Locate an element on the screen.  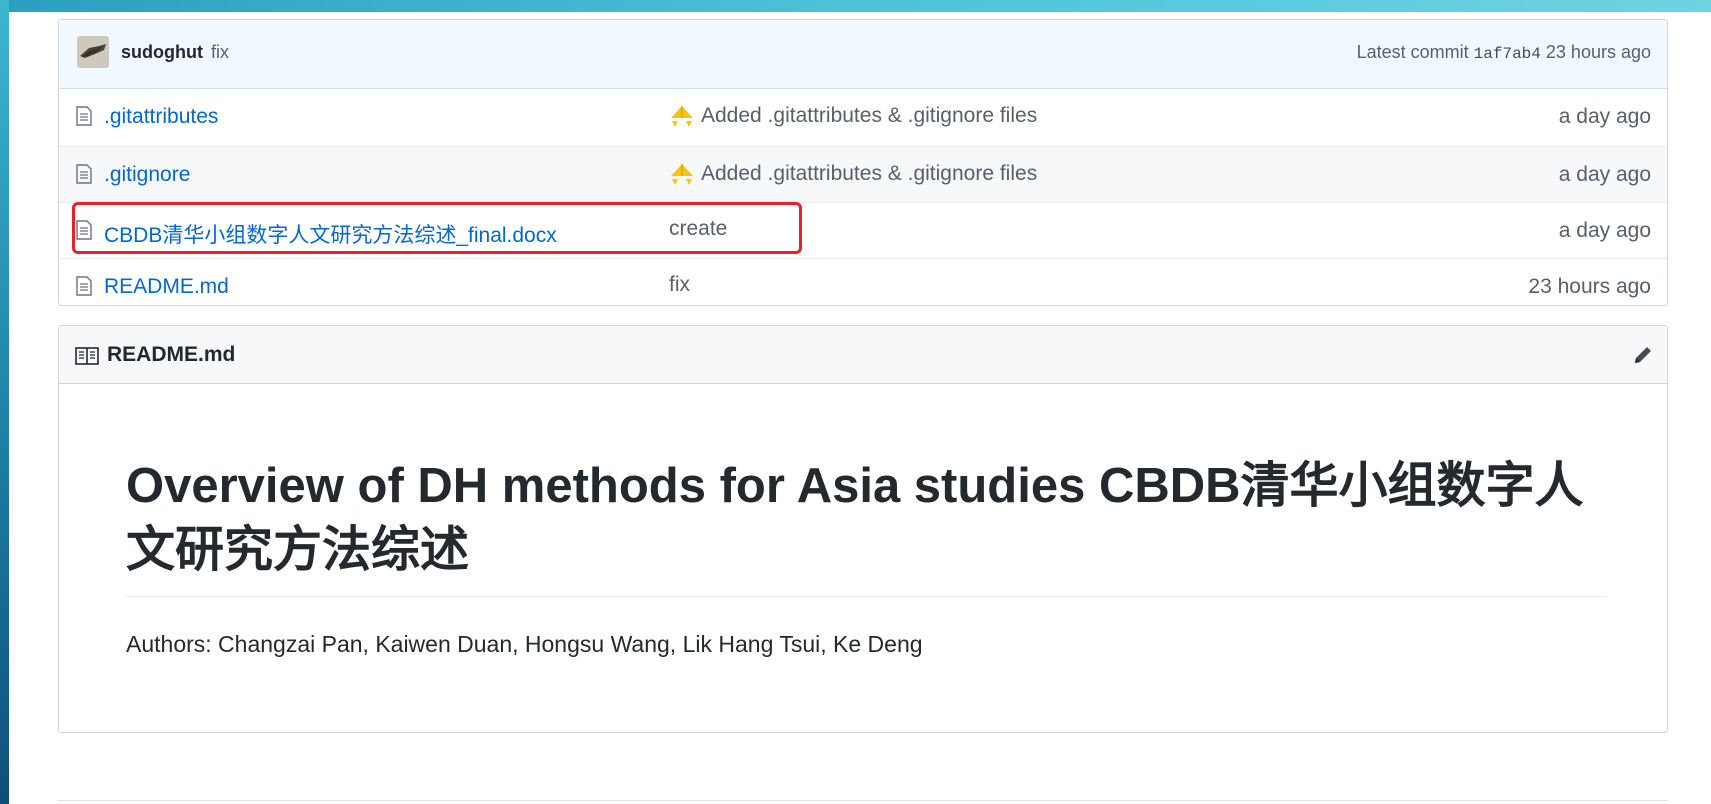
commit-time: 23 hours ago is located at coordinates (1598, 52).